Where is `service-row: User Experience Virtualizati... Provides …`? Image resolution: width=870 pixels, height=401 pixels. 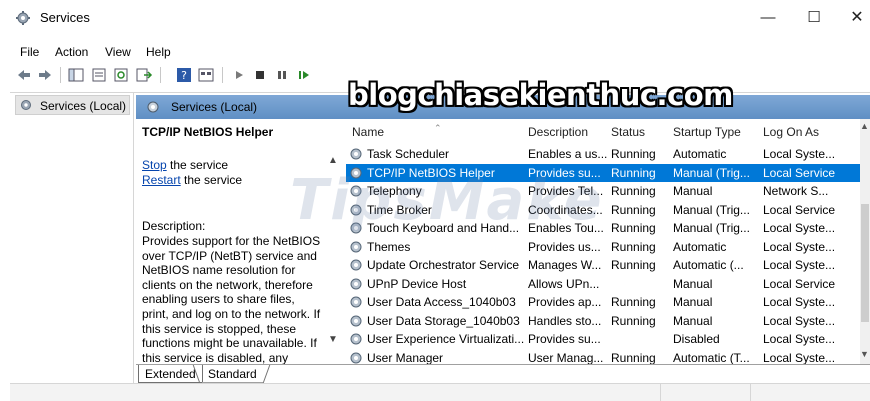 service-row: User Experience Virtualizati... Provides … is located at coordinates (603, 339).